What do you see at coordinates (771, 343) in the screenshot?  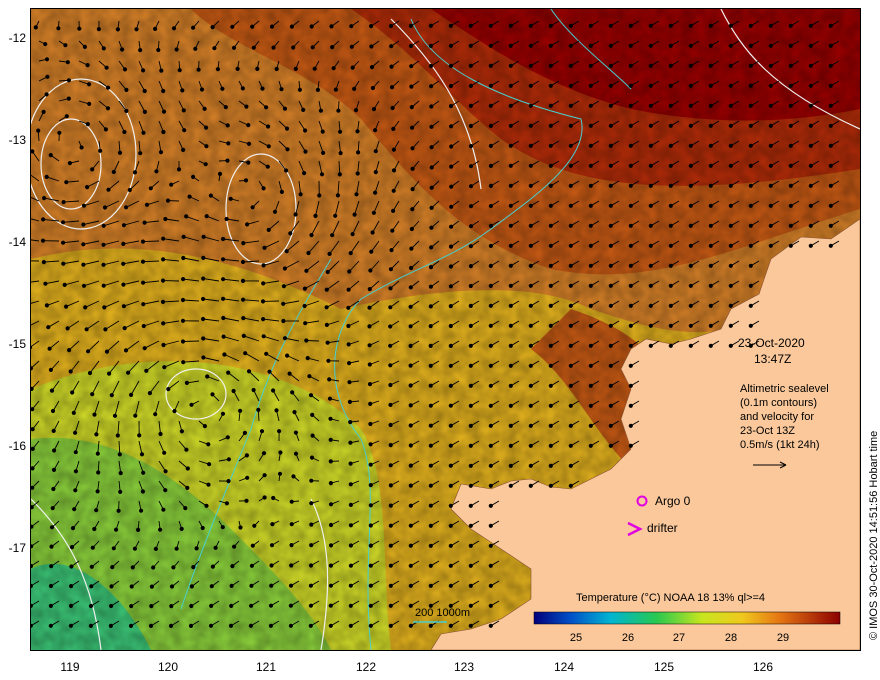 I see `map-date: 23-Oct-2020` at bounding box center [771, 343].